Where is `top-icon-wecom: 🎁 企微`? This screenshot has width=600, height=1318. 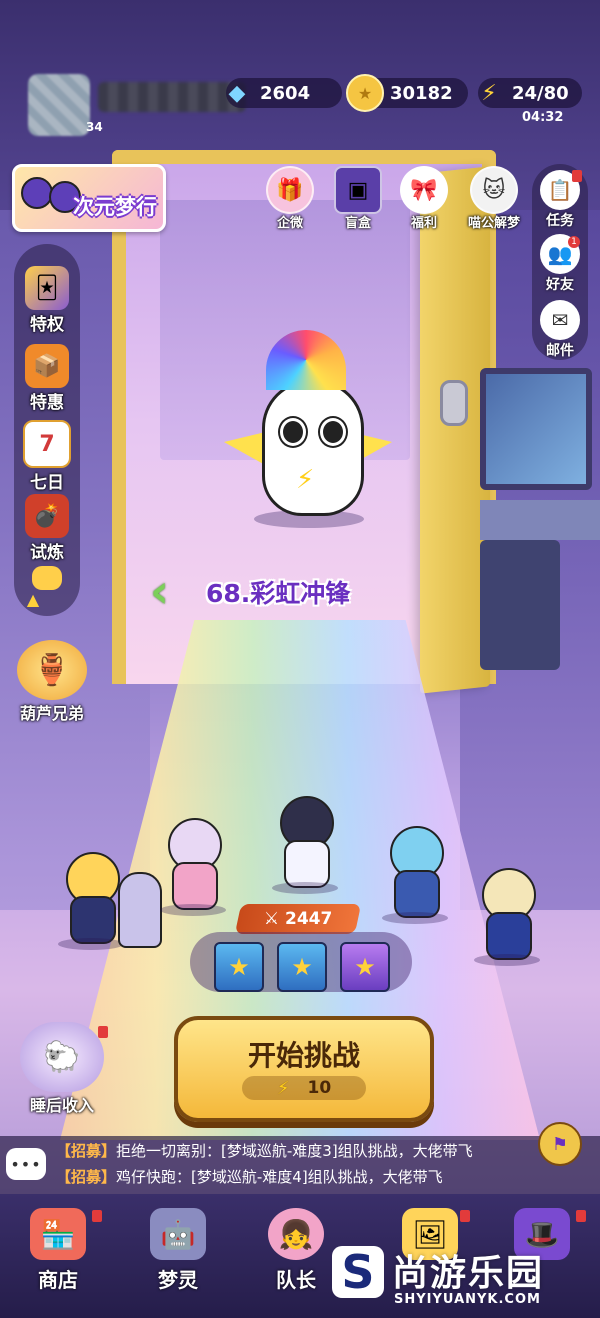
top-icon-wecom: 🎁 企微 is located at coordinates (290, 198).